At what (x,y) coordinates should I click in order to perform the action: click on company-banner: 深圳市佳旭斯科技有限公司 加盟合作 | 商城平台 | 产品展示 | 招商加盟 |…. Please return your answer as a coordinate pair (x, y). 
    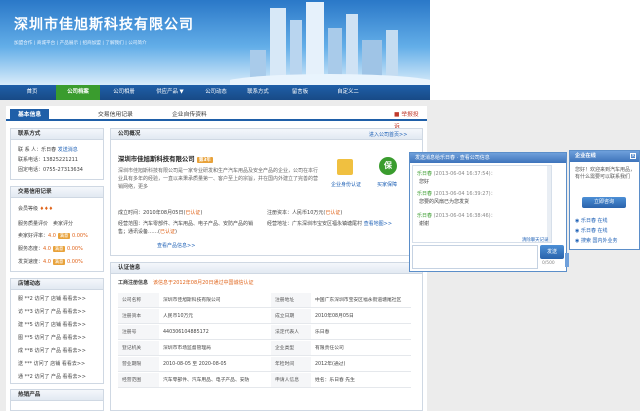
    Looking at the image, I should click on (215, 42).